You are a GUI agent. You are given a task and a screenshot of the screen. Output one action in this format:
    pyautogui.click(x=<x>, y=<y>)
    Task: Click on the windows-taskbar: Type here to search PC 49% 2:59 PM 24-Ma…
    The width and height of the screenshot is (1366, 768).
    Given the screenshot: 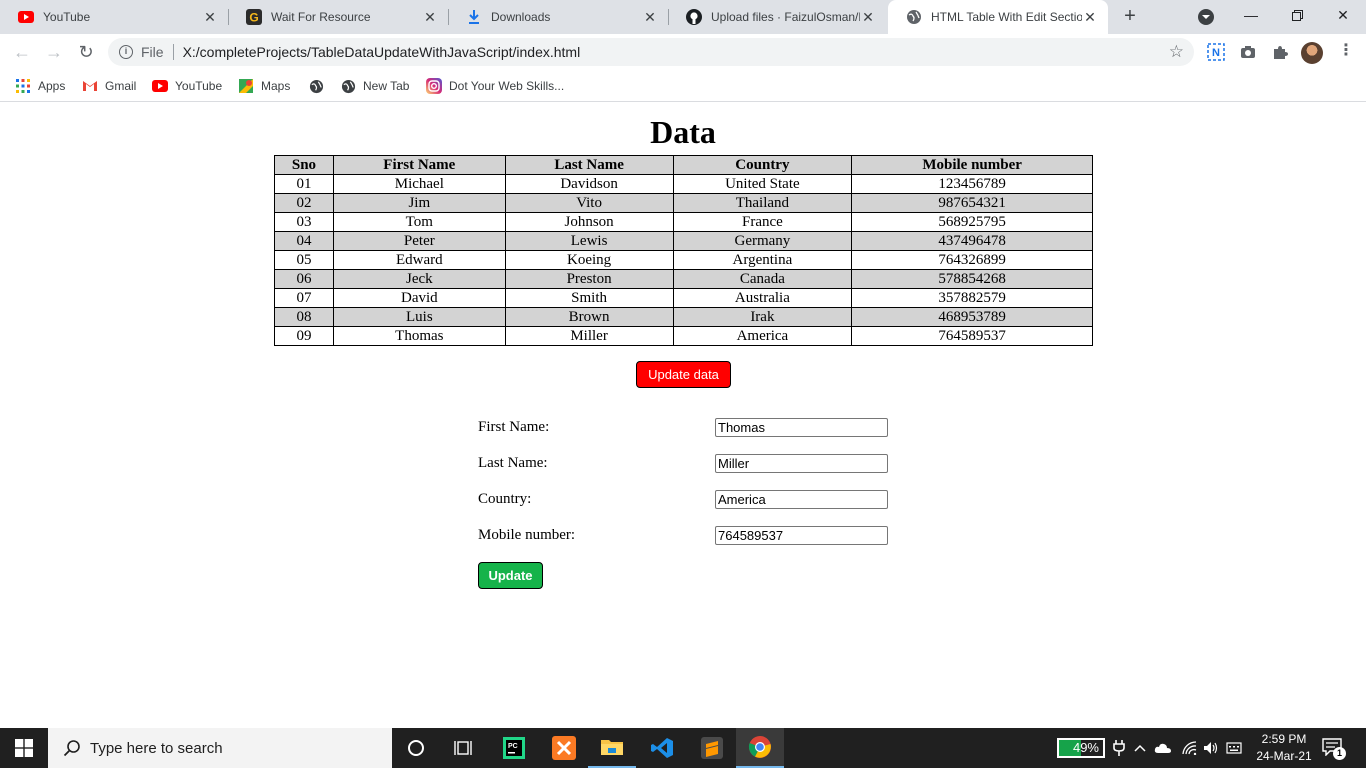 What is the action you would take?
    pyautogui.click(x=683, y=748)
    